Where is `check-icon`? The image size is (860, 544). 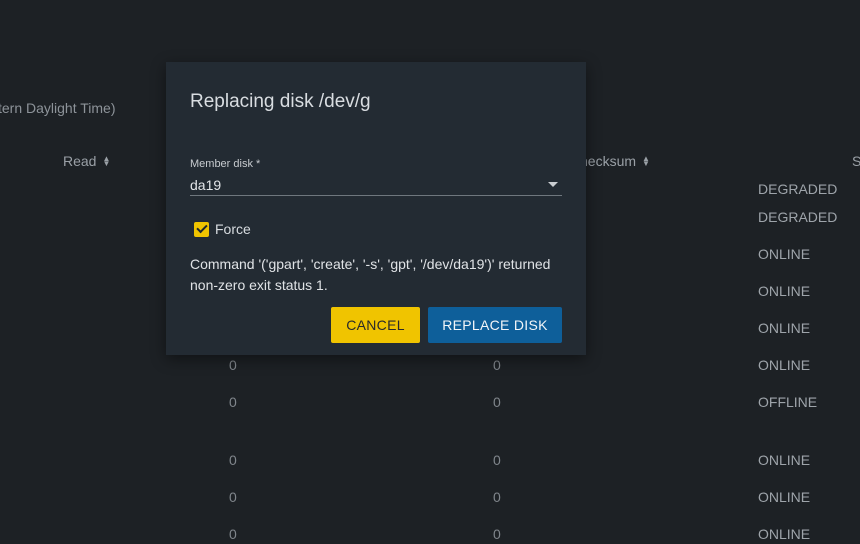
check-icon is located at coordinates (201, 227).